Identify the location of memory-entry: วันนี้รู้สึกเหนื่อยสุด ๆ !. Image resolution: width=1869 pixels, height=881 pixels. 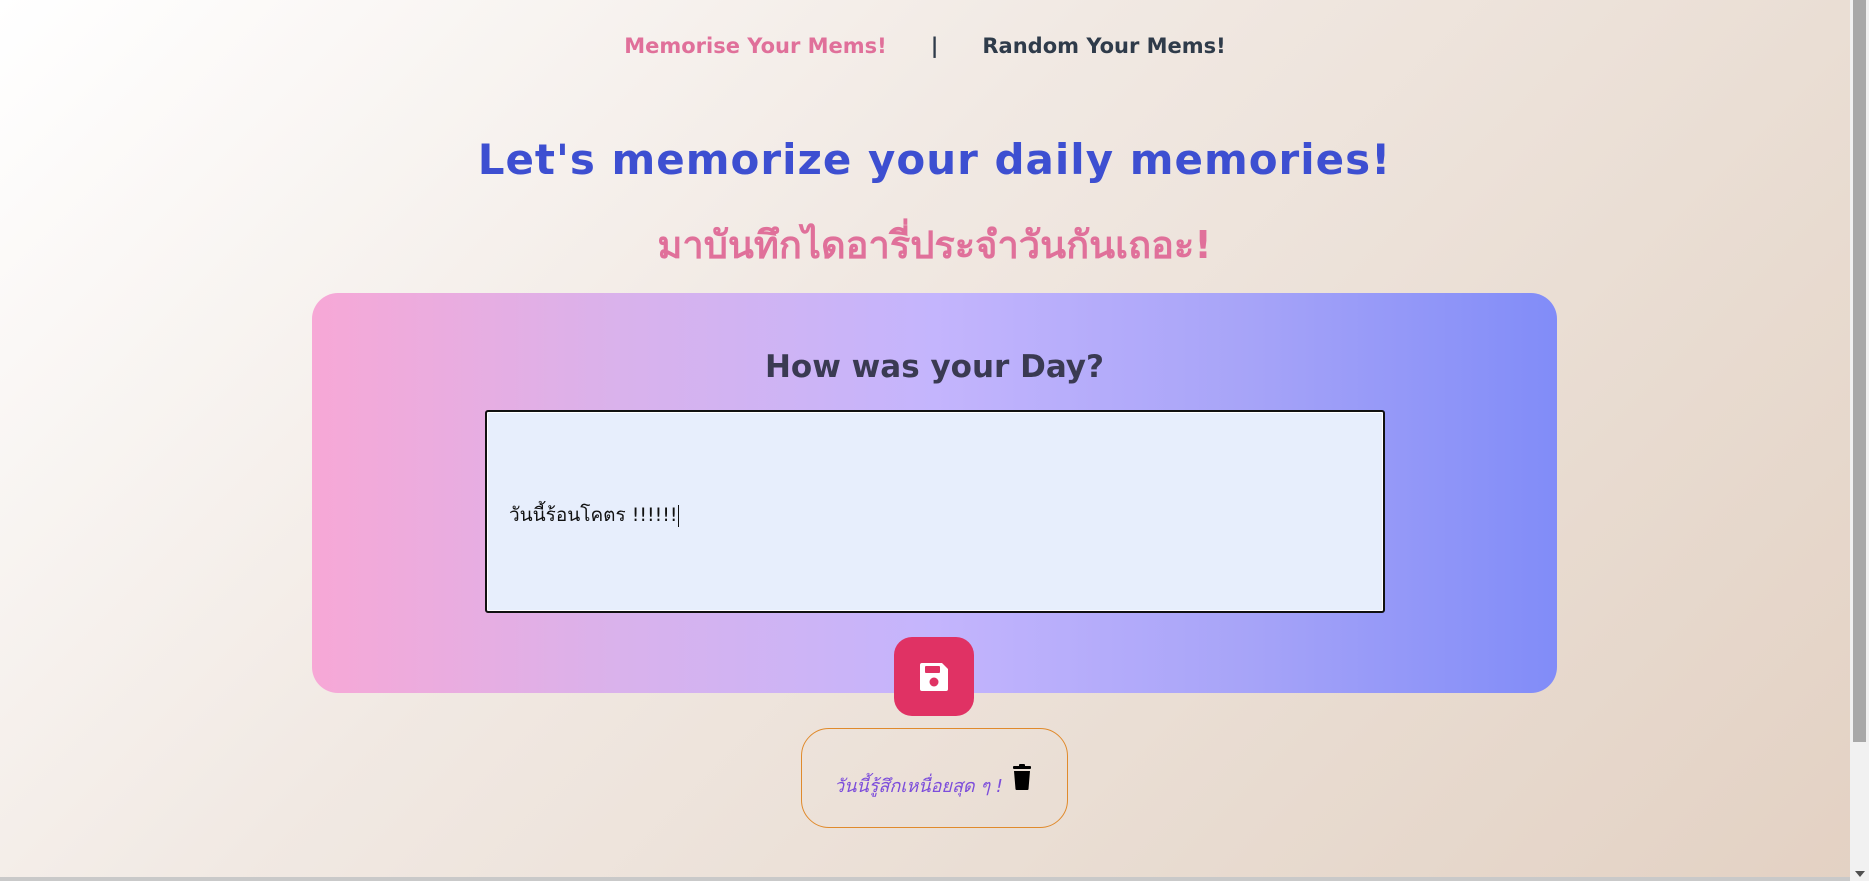
(934, 778).